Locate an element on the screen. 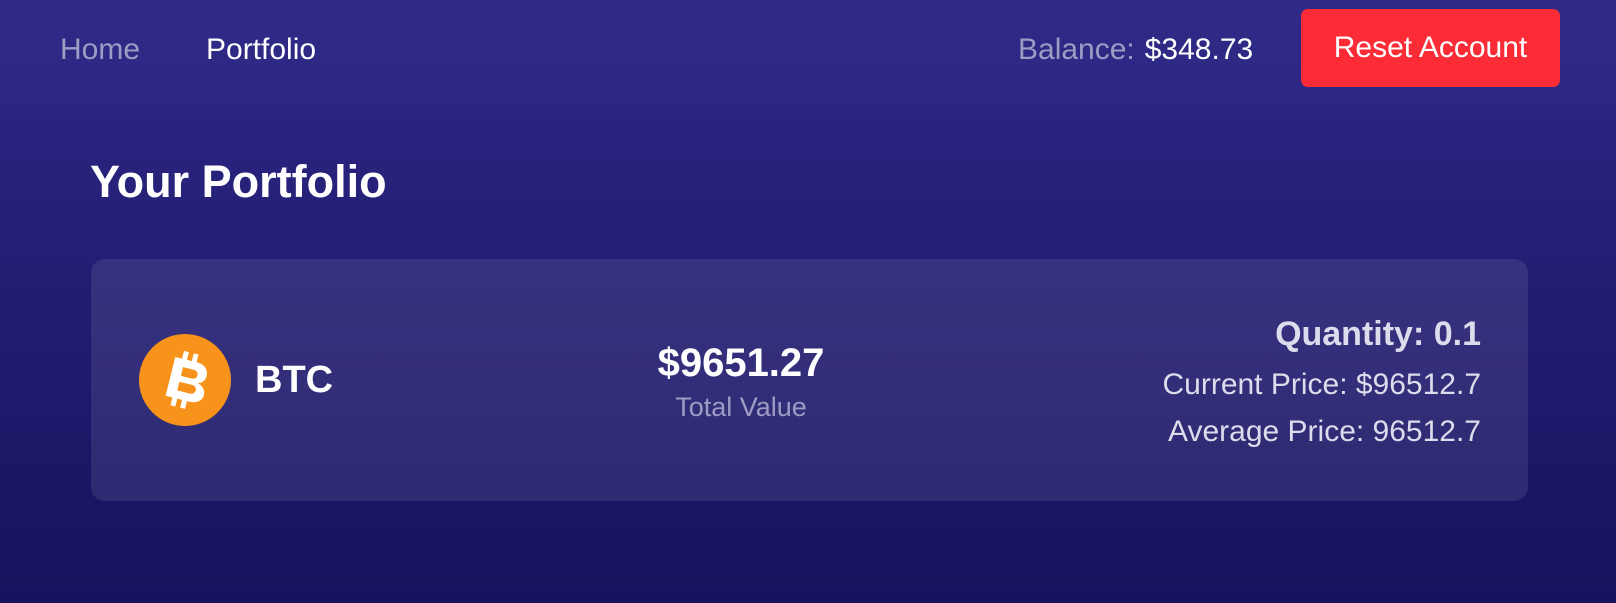 The image size is (1616, 603). reset-account-button: Reset Account is located at coordinates (1430, 48).